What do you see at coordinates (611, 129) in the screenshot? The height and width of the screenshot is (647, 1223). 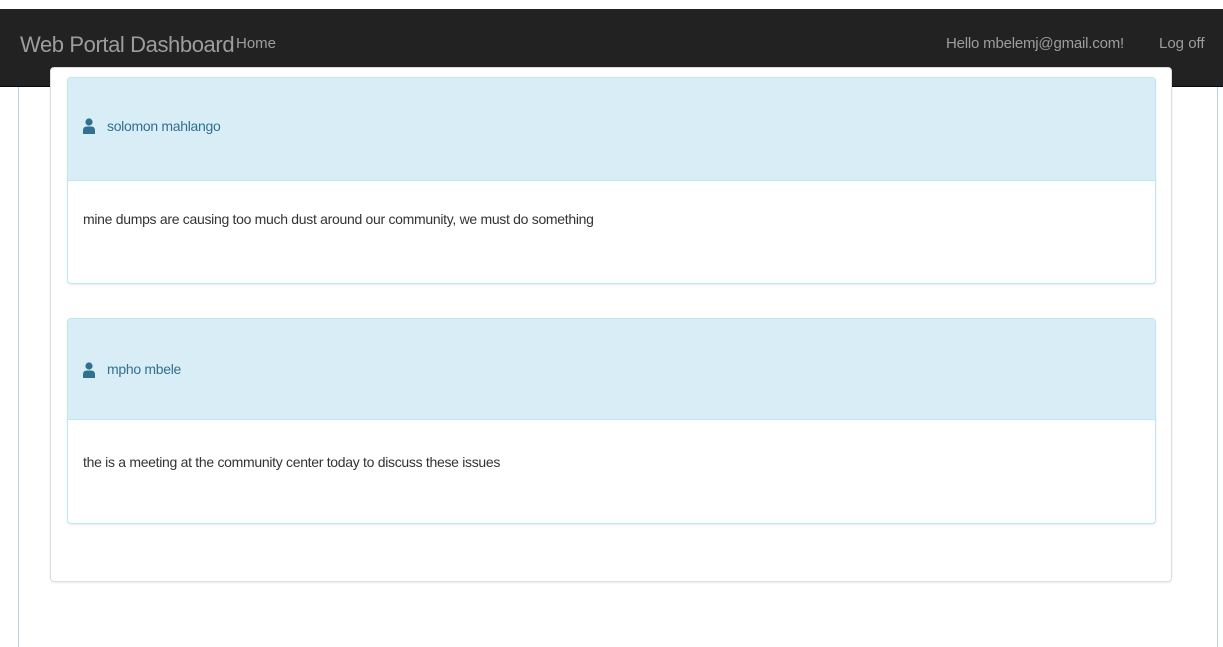 I see `post-heading: solomon mahlango` at bounding box center [611, 129].